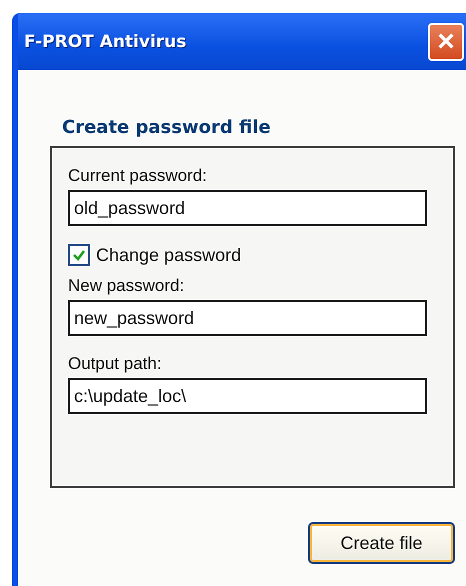  I want to click on check-icon, so click(79, 255).